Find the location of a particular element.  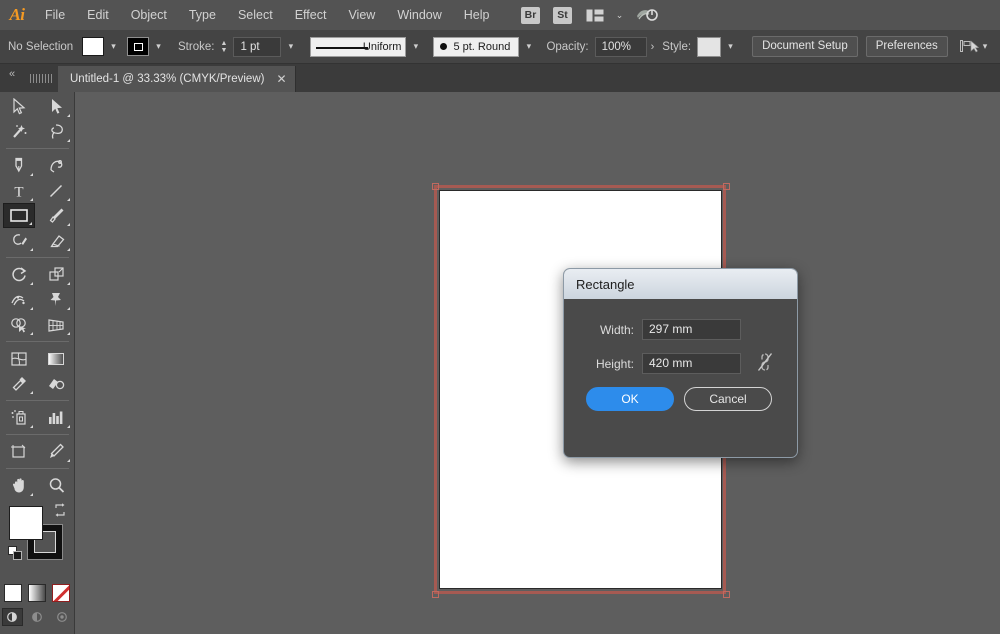

blend-icon is located at coordinates (57, 384).